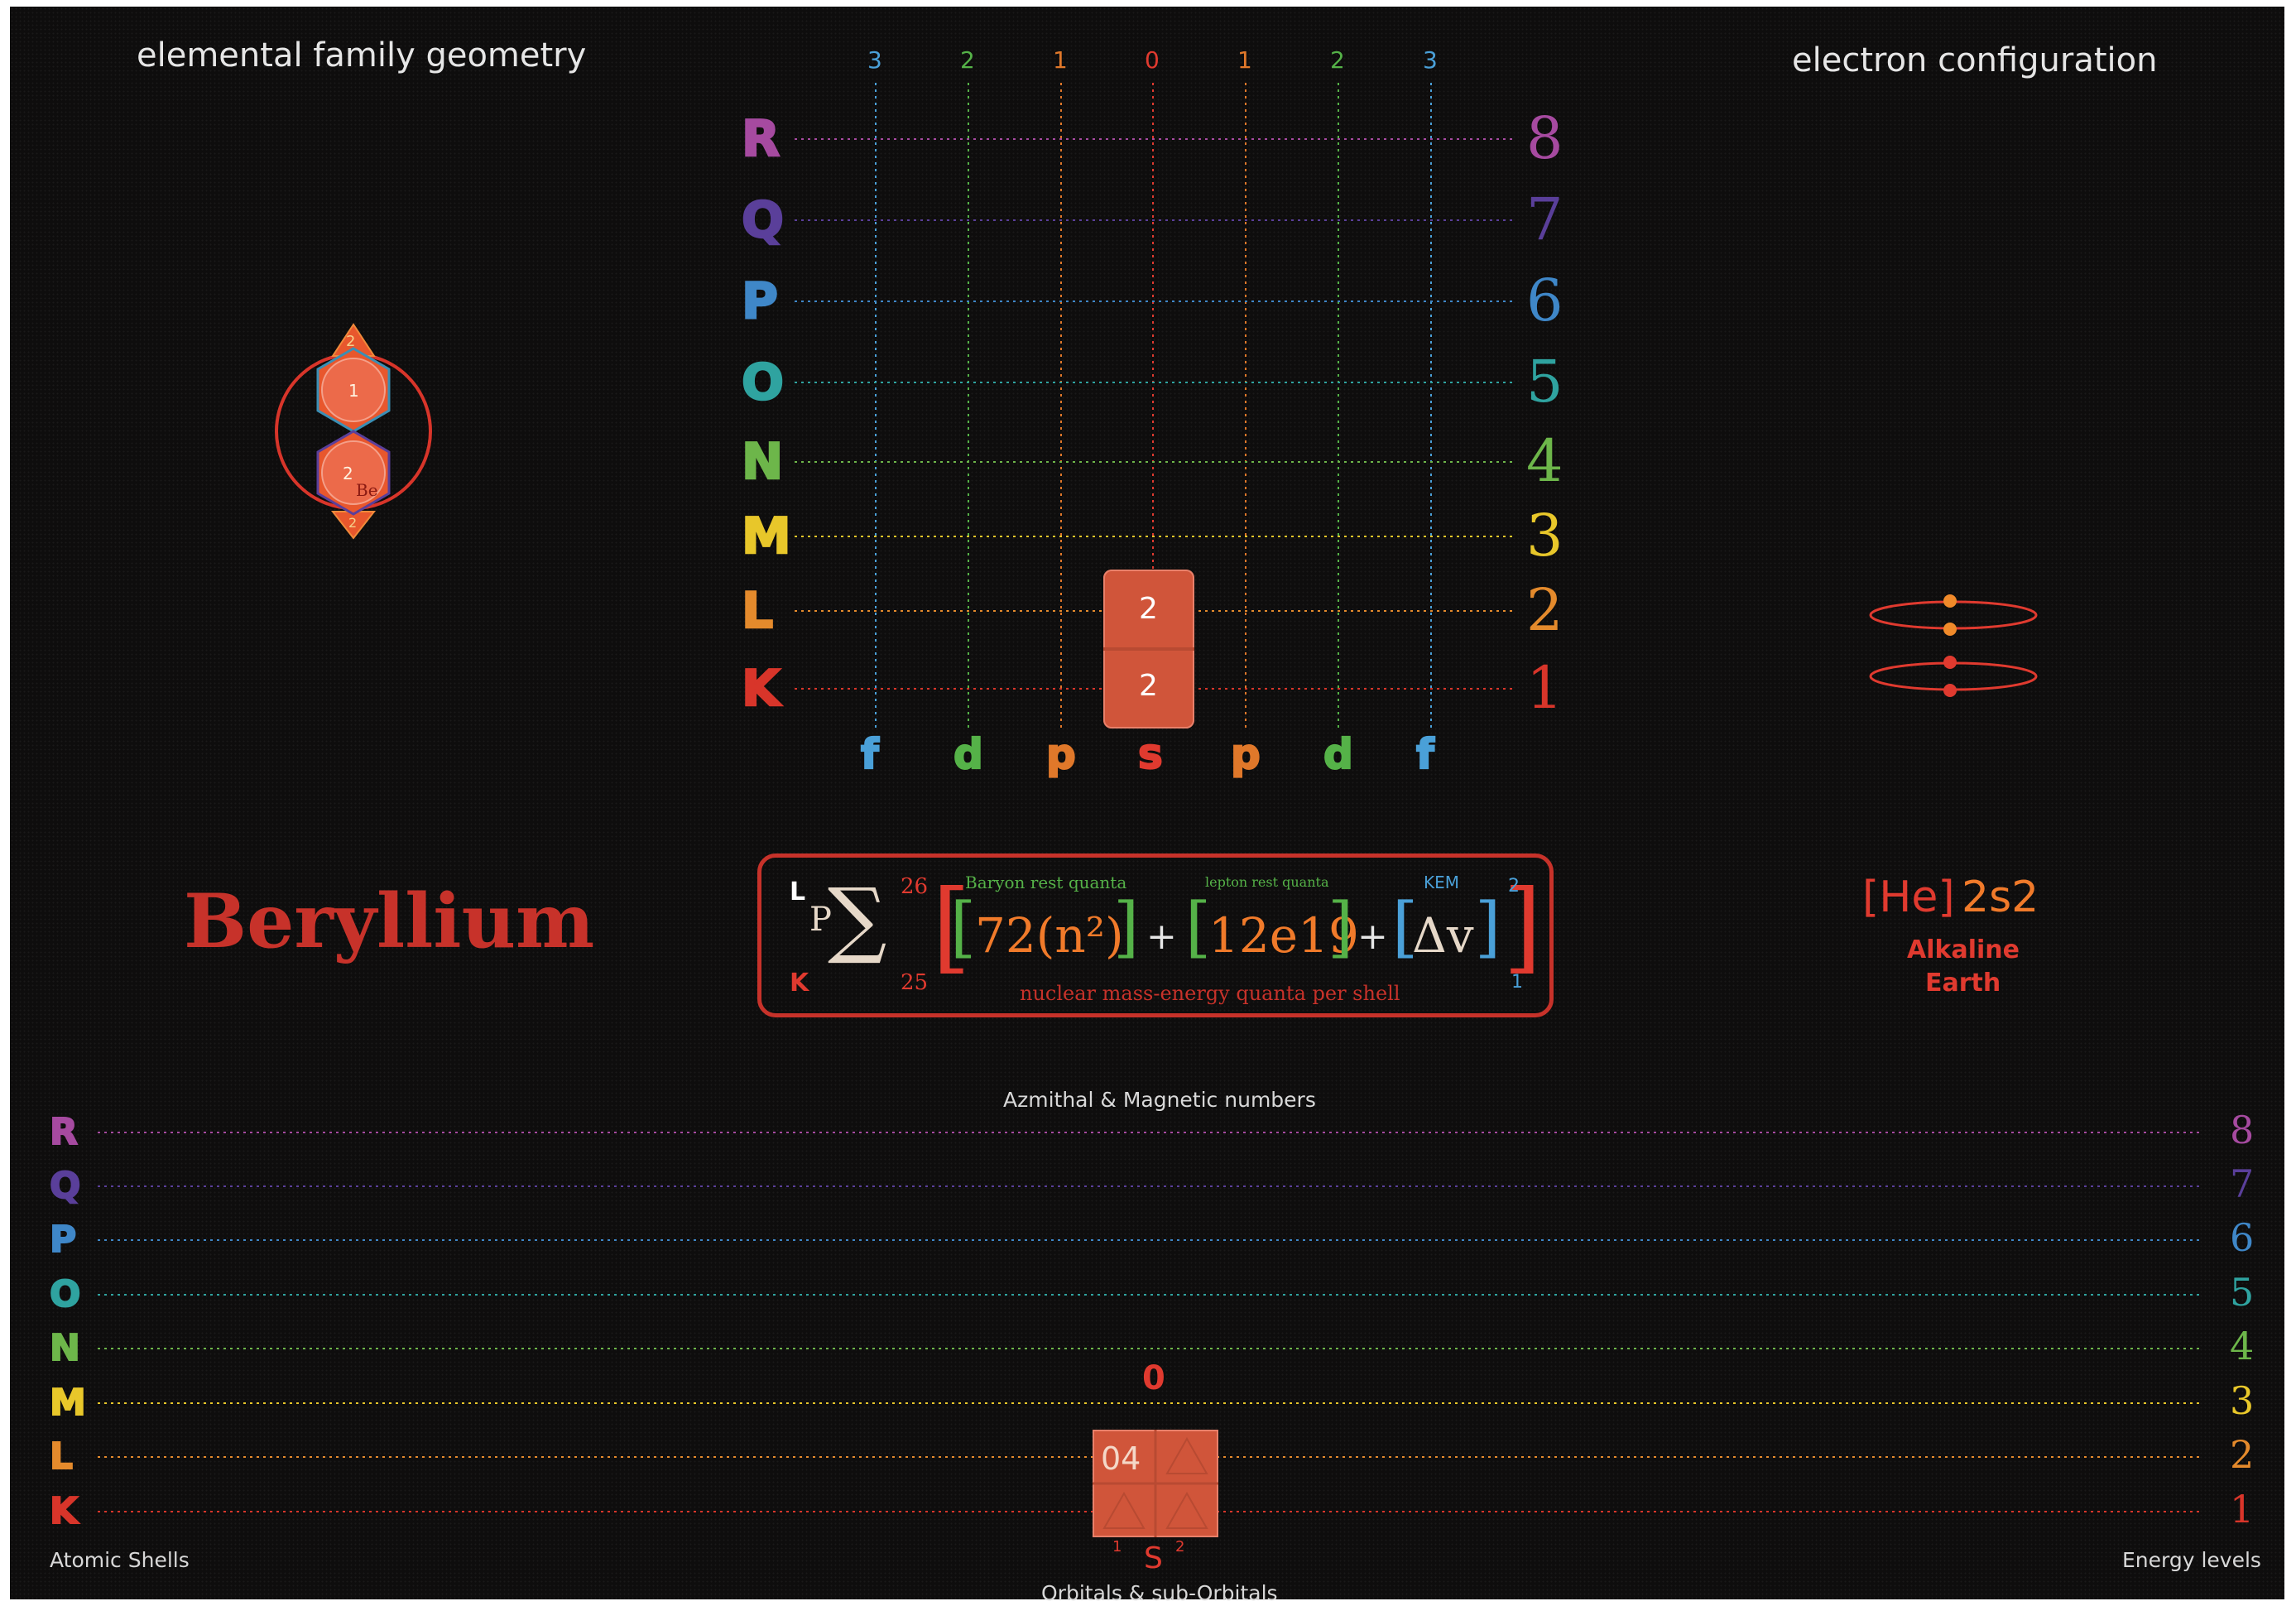 This screenshot has width=2296, height=1606. Describe the element at coordinates (1153, 1558) in the screenshot. I see `sub-orbital-letter: S` at that location.